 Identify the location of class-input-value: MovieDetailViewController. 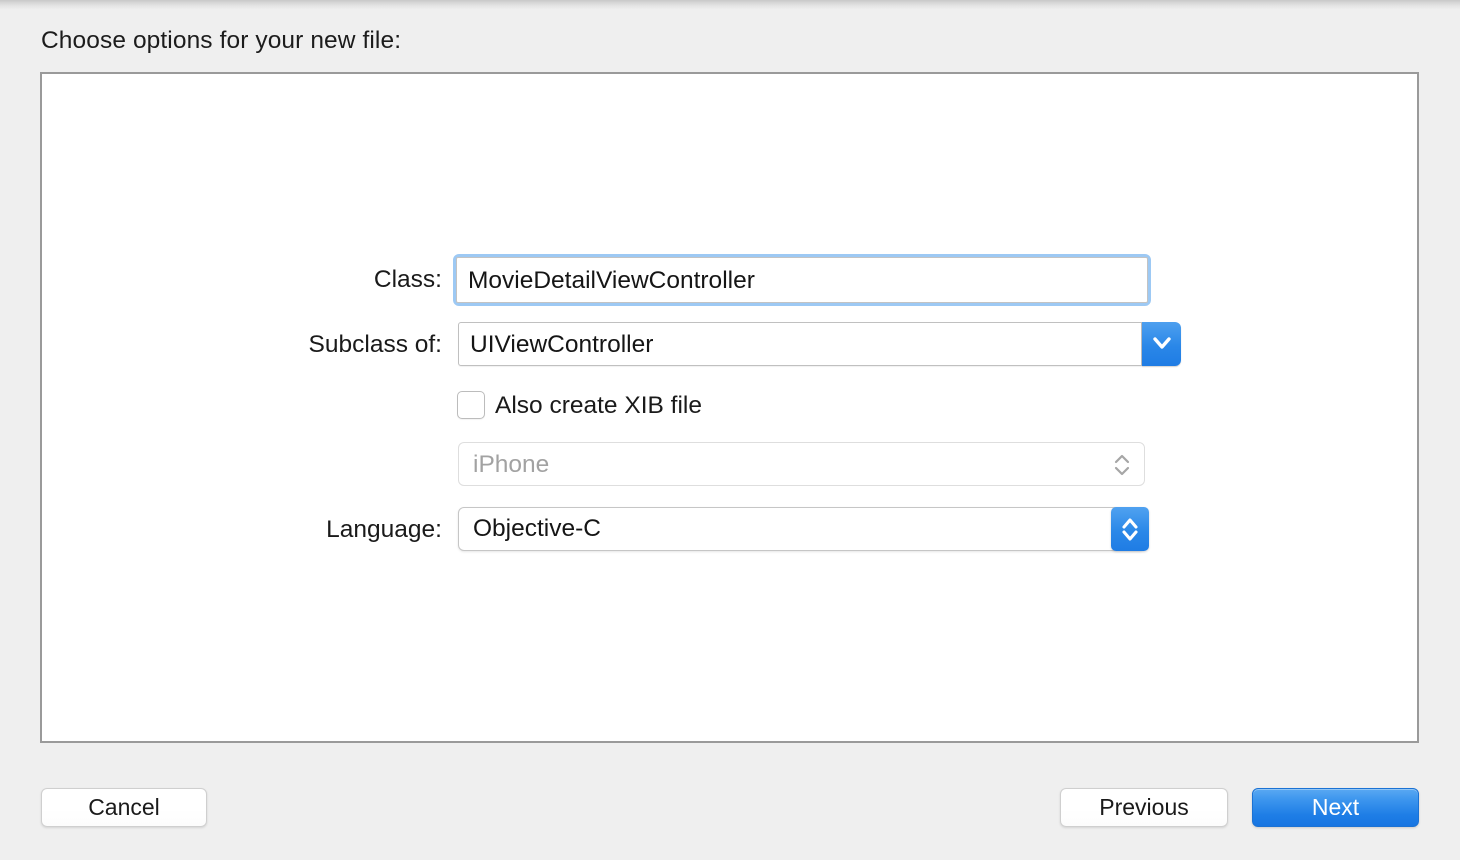
(611, 280).